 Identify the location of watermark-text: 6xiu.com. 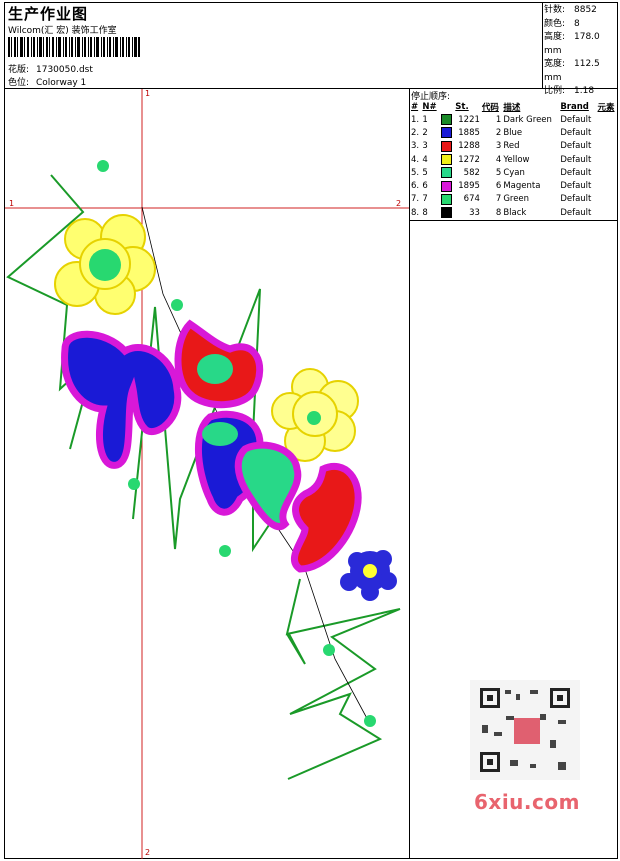
(527, 802).